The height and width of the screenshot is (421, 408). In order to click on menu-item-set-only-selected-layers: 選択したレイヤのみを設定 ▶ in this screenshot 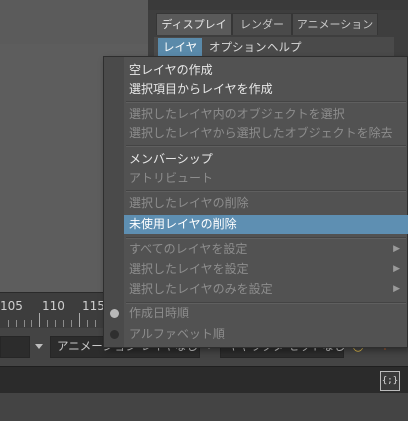, I will do `click(266, 289)`.